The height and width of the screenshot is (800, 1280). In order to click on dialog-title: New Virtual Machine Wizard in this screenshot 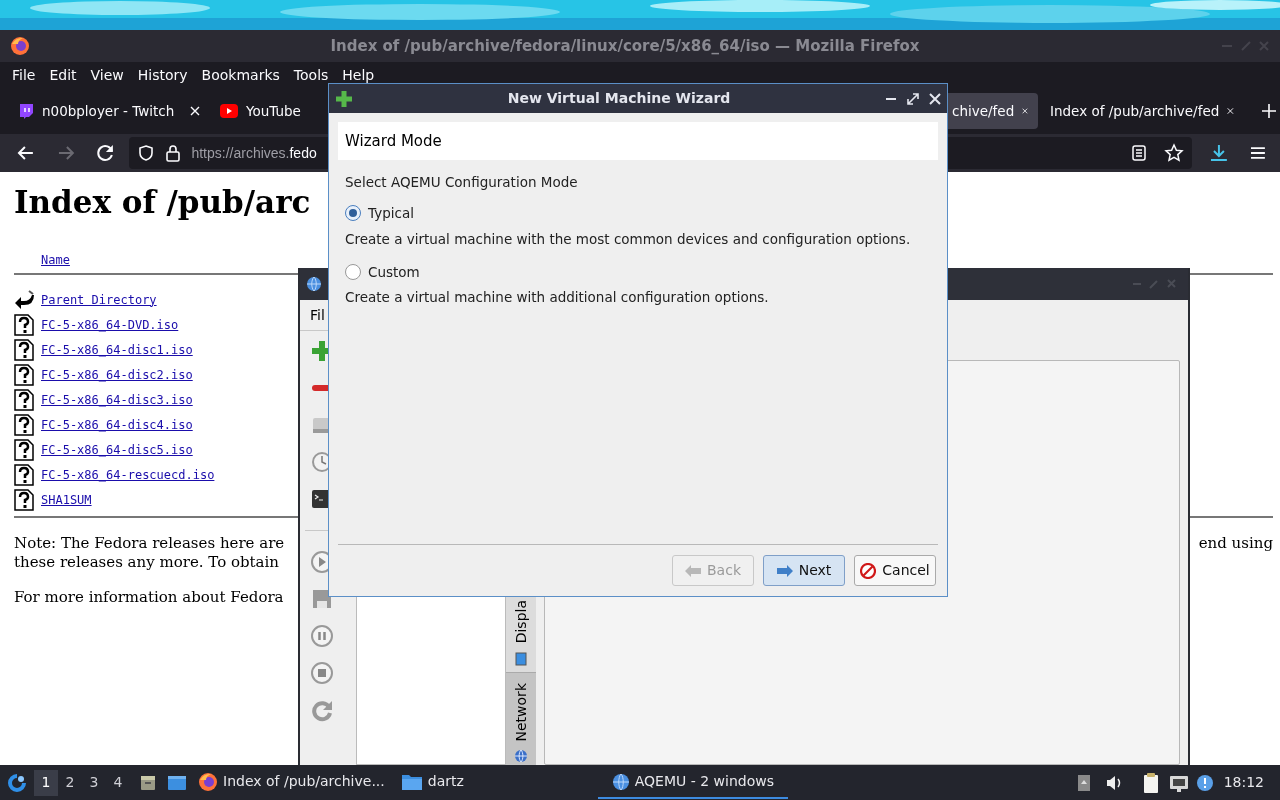, I will do `click(619, 98)`.